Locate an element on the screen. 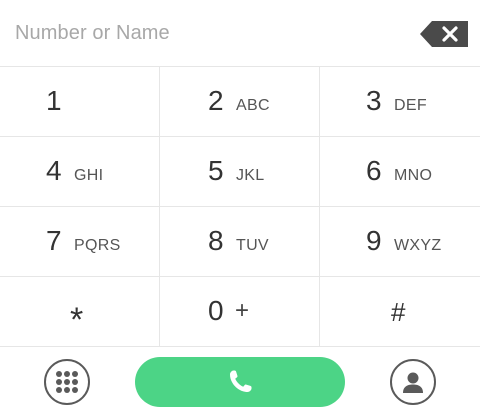 Image resolution: width=480 pixels, height=416 pixels. keypad-key: 3 DEF is located at coordinates (400, 102).